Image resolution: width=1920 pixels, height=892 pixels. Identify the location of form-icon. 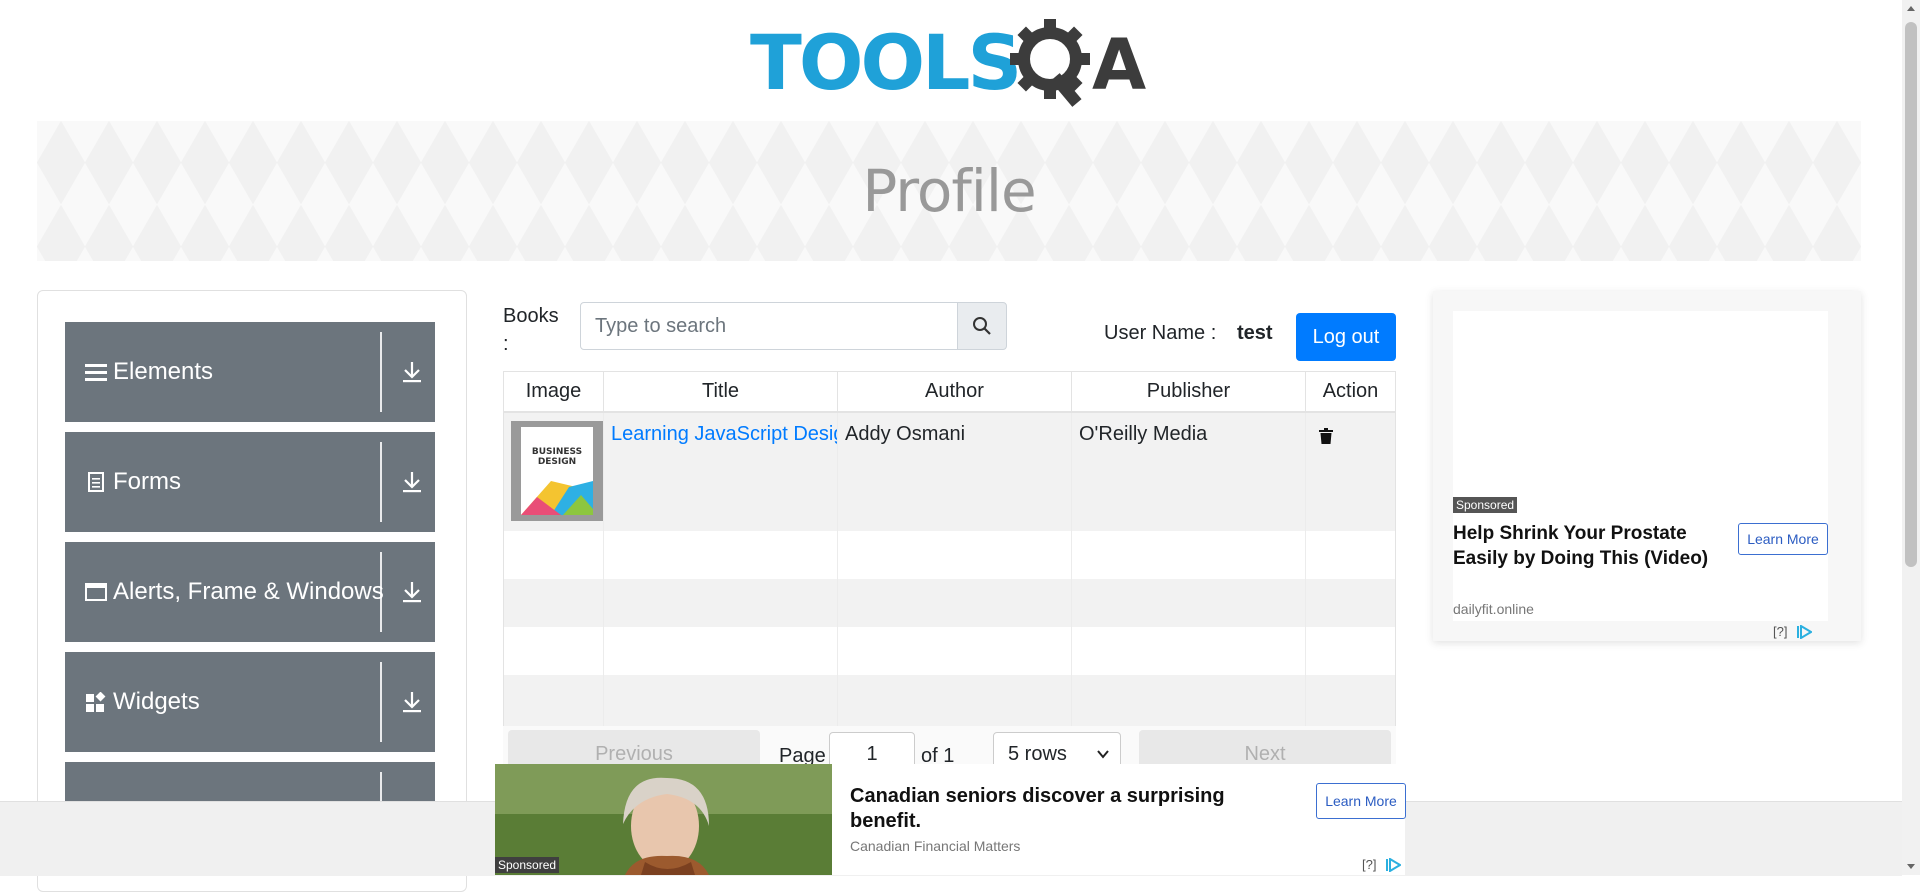
(96, 482).